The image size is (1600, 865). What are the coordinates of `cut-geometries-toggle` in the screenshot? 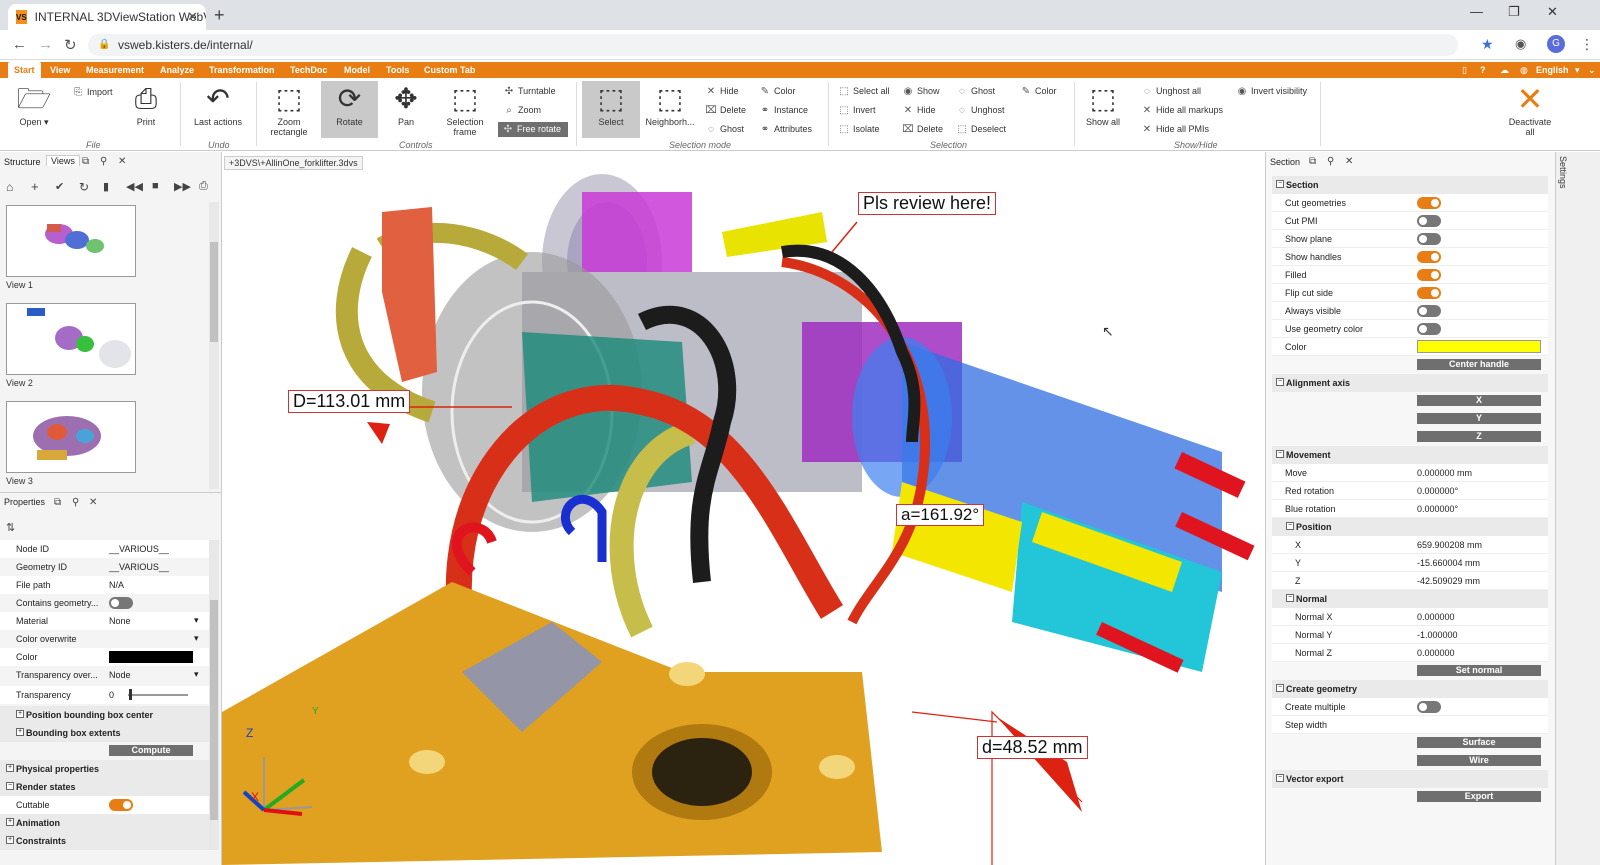 It's located at (1429, 203).